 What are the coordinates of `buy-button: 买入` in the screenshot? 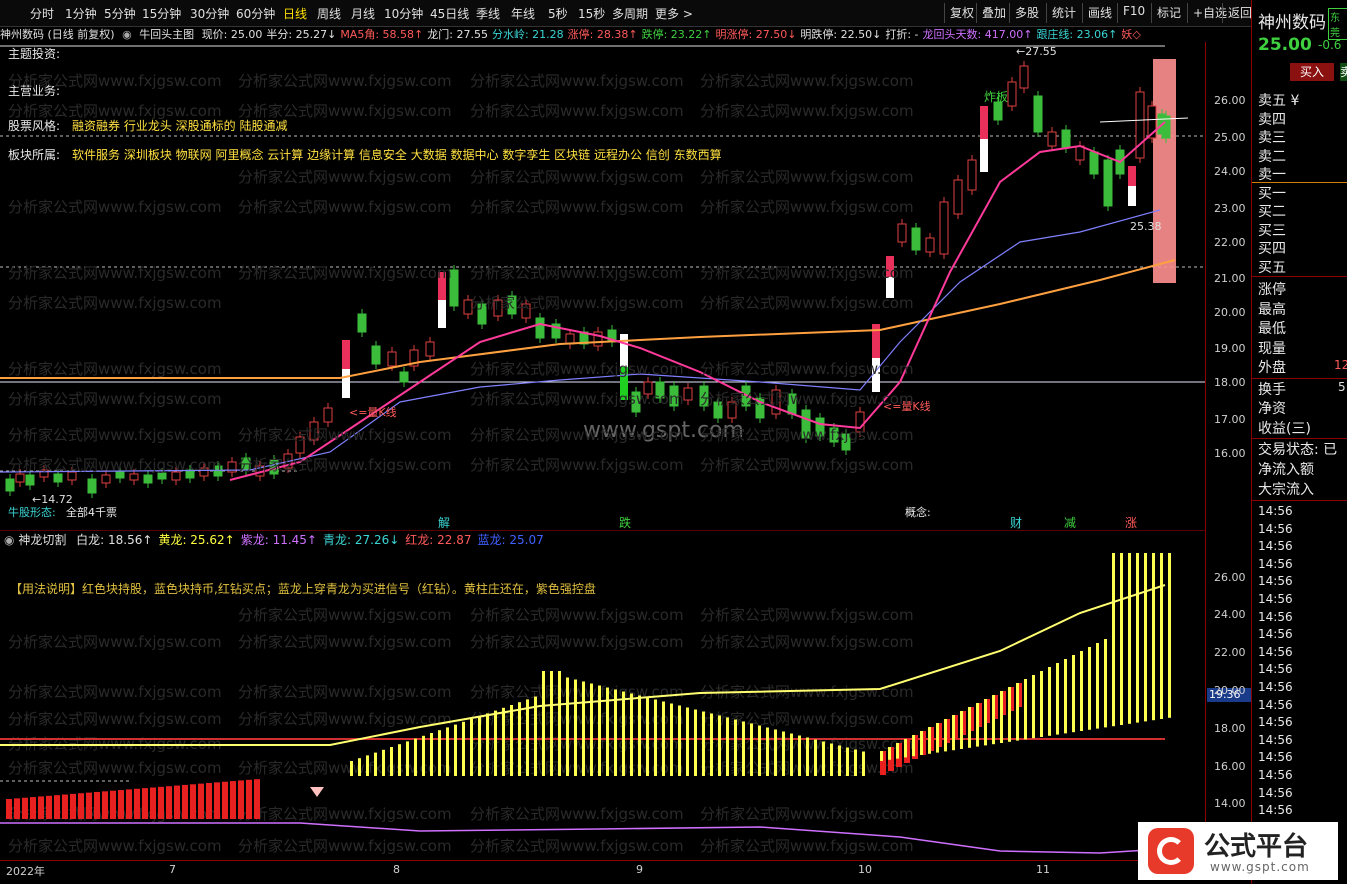 It's located at (1312, 72).